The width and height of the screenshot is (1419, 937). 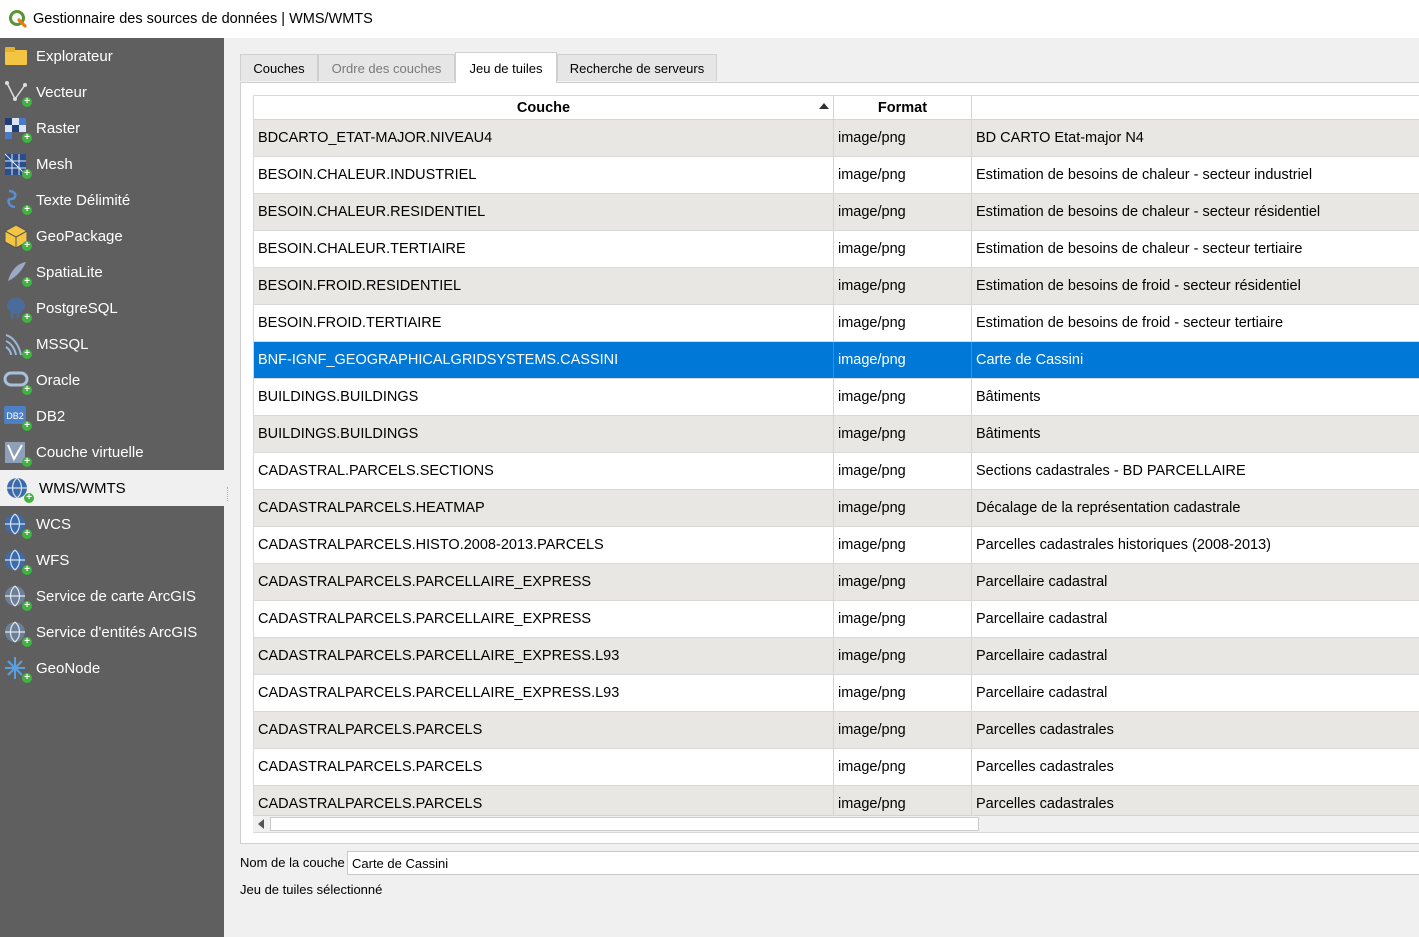 What do you see at coordinates (112, 380) in the screenshot?
I see `sidebar-item-oracle: + Oracle` at bounding box center [112, 380].